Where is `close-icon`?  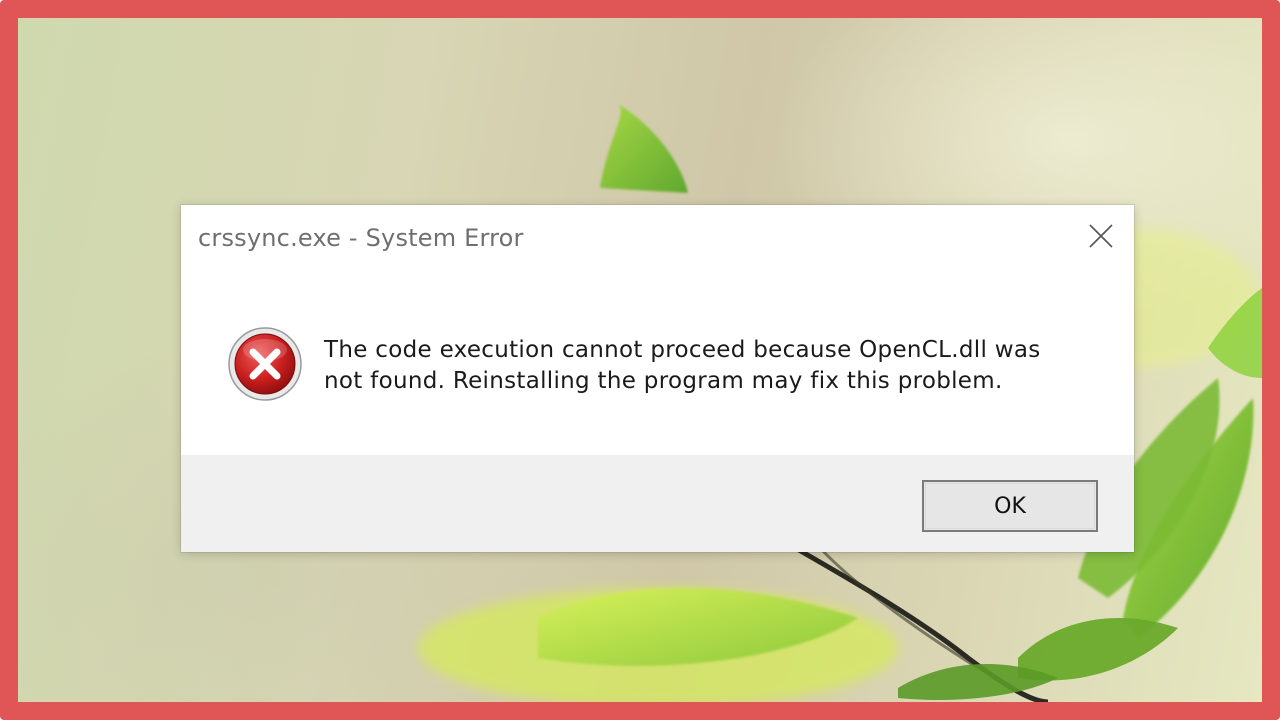
close-icon is located at coordinates (1101, 236).